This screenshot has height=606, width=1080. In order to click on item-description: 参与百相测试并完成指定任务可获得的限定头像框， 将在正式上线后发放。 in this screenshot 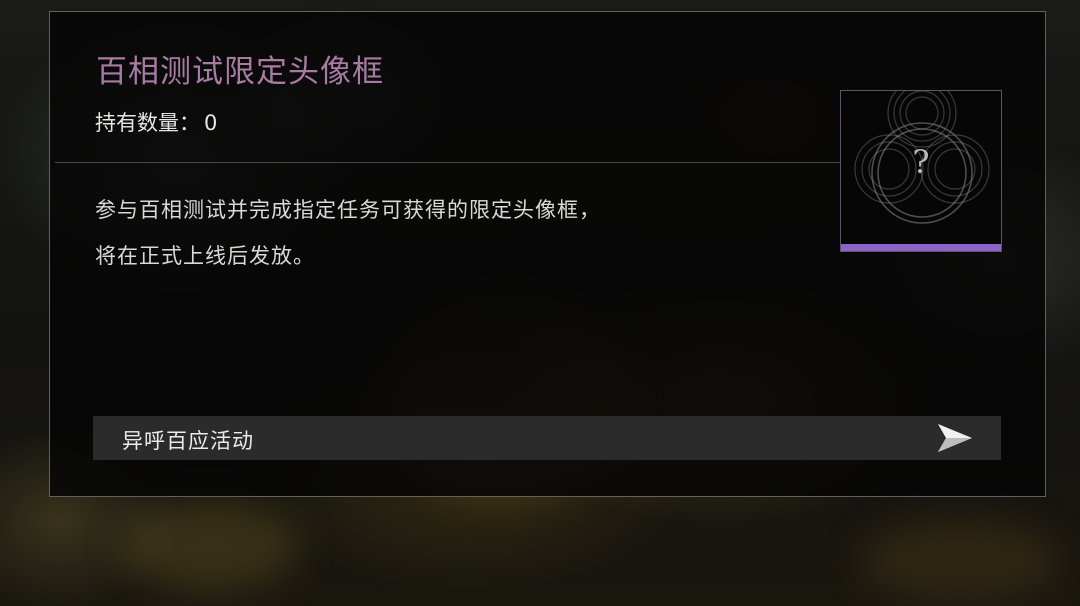, I will do `click(348, 233)`.